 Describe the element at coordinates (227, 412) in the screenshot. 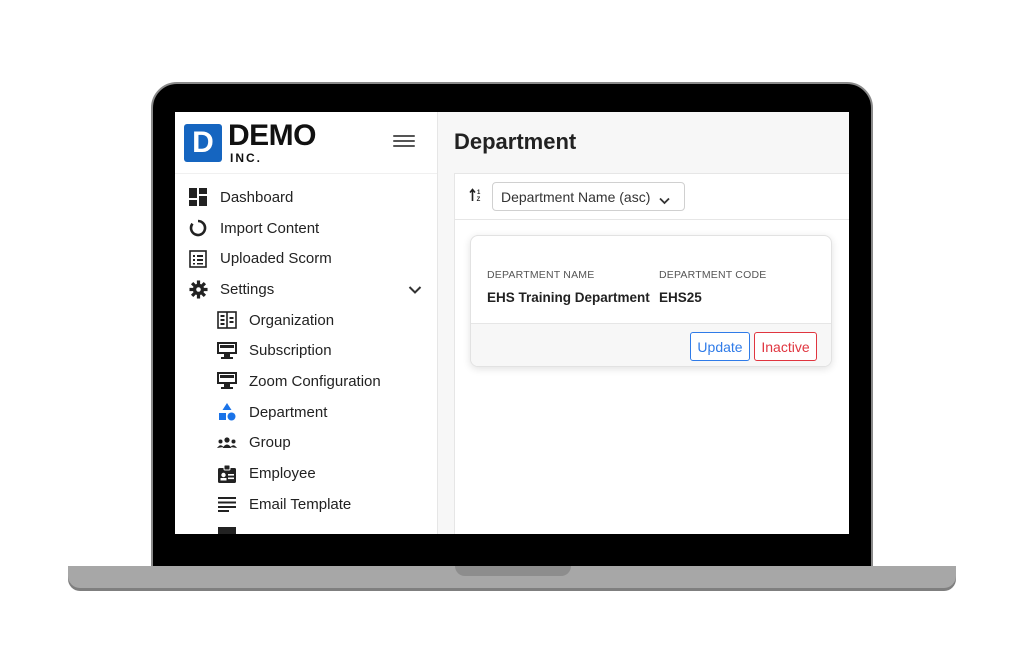

I see `department-icon` at that location.